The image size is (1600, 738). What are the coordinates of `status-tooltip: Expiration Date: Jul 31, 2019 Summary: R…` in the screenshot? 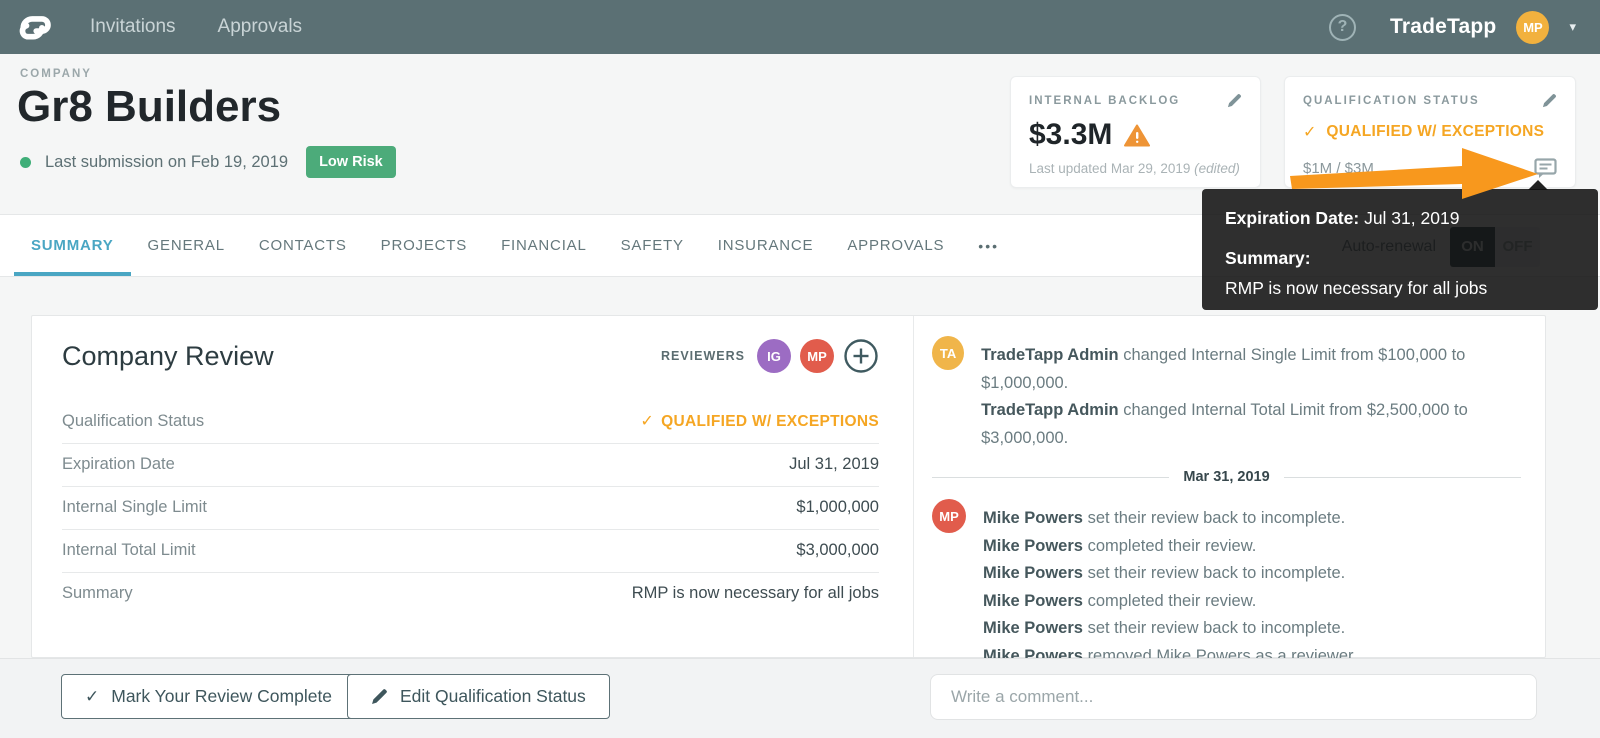 It's located at (1400, 245).